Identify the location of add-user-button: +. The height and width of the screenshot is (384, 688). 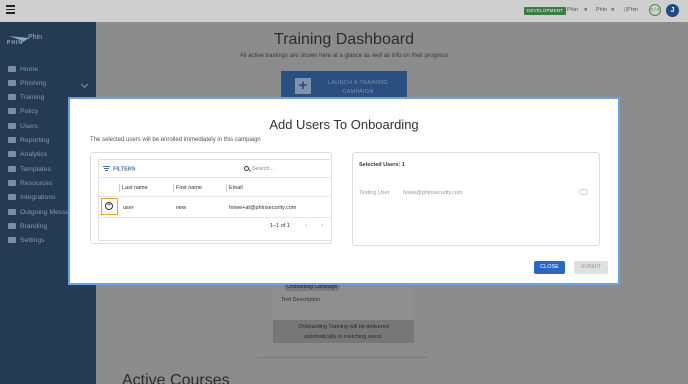
(109, 206).